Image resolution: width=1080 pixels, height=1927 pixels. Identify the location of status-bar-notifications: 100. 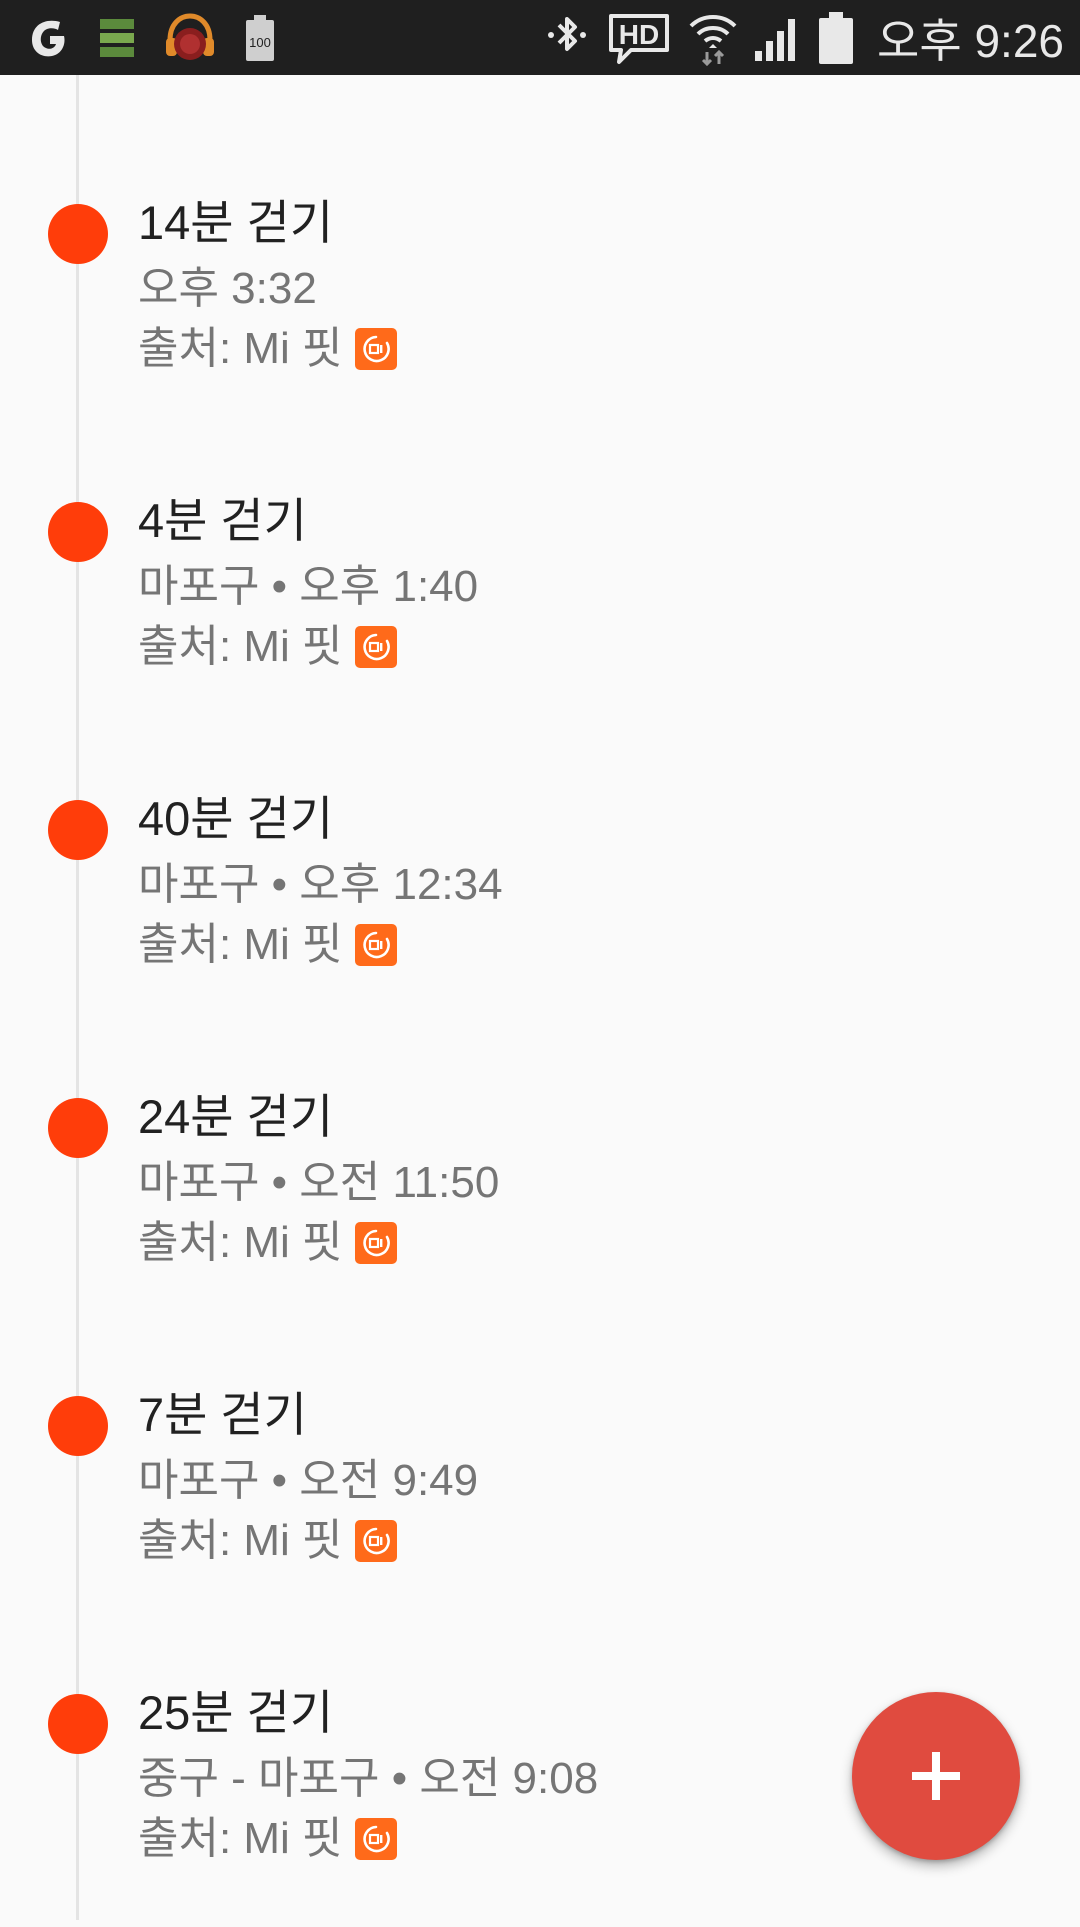
(150, 37).